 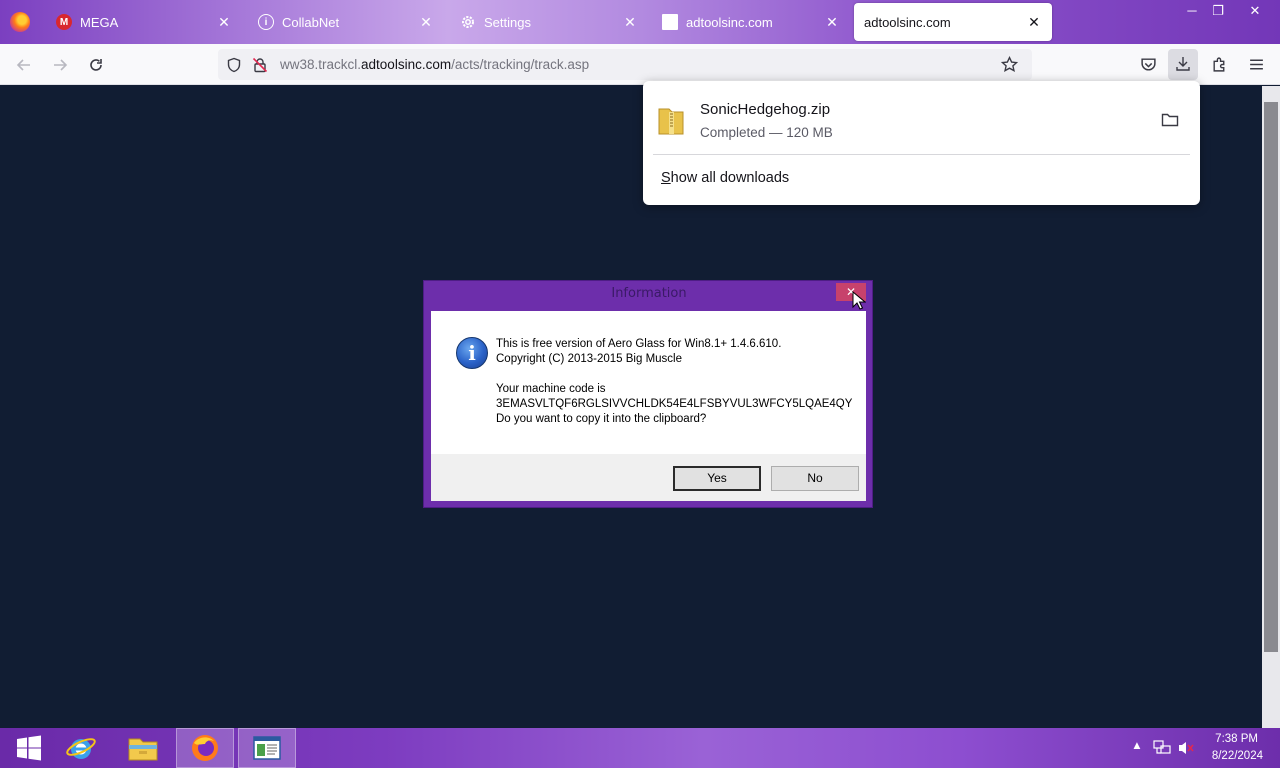 I want to click on arrow-right-icon, so click(x=61, y=65).